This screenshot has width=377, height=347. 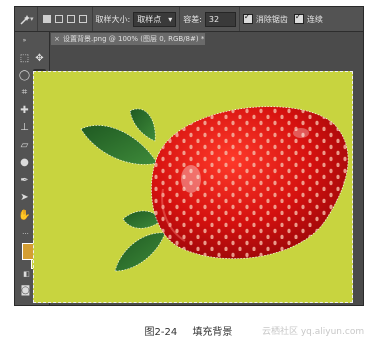 What do you see at coordinates (26, 274) in the screenshot?
I see `default-colors-icon: ◧` at bounding box center [26, 274].